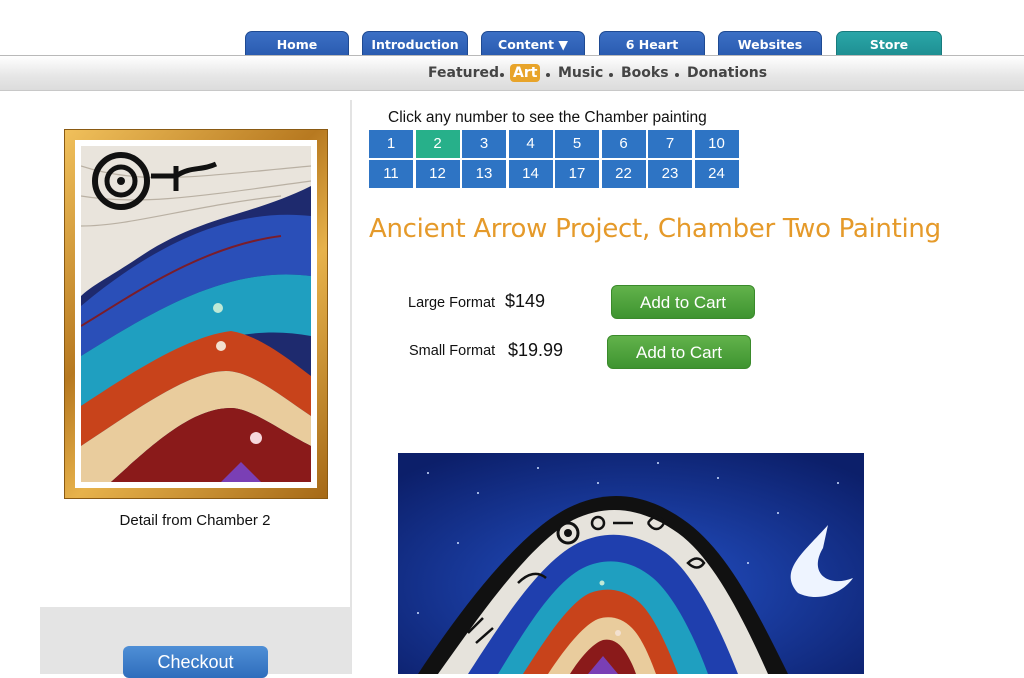 The width and height of the screenshot is (1024, 678). Describe the element at coordinates (631, 563) in the screenshot. I see `chamber-painting-image` at that location.